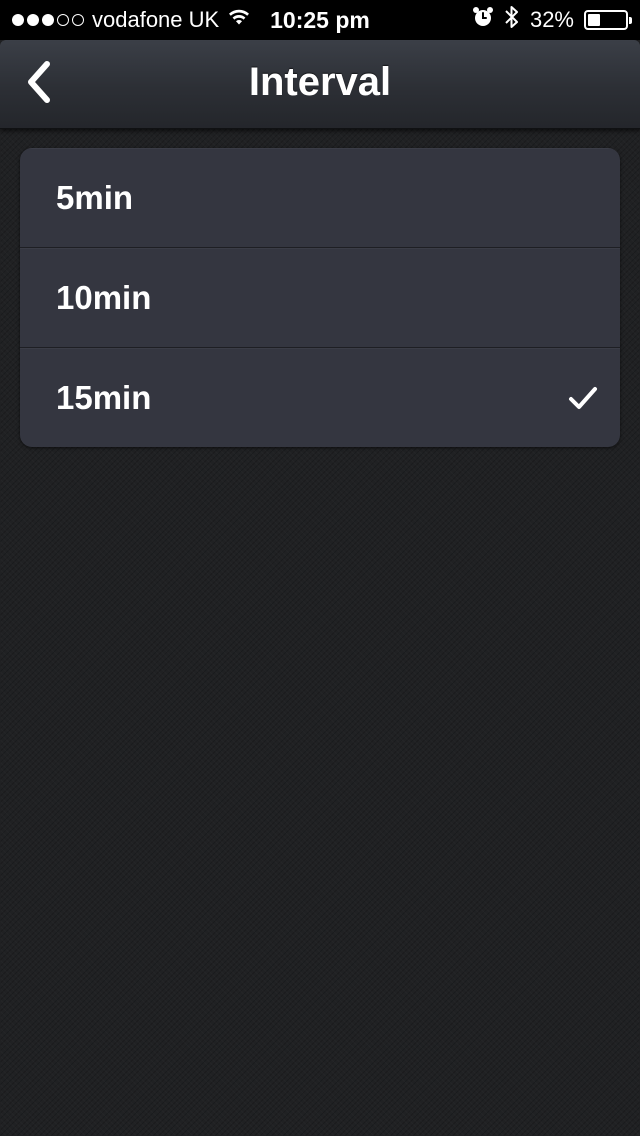 The width and height of the screenshot is (640, 1136). I want to click on option-label: 5min, so click(95, 197).